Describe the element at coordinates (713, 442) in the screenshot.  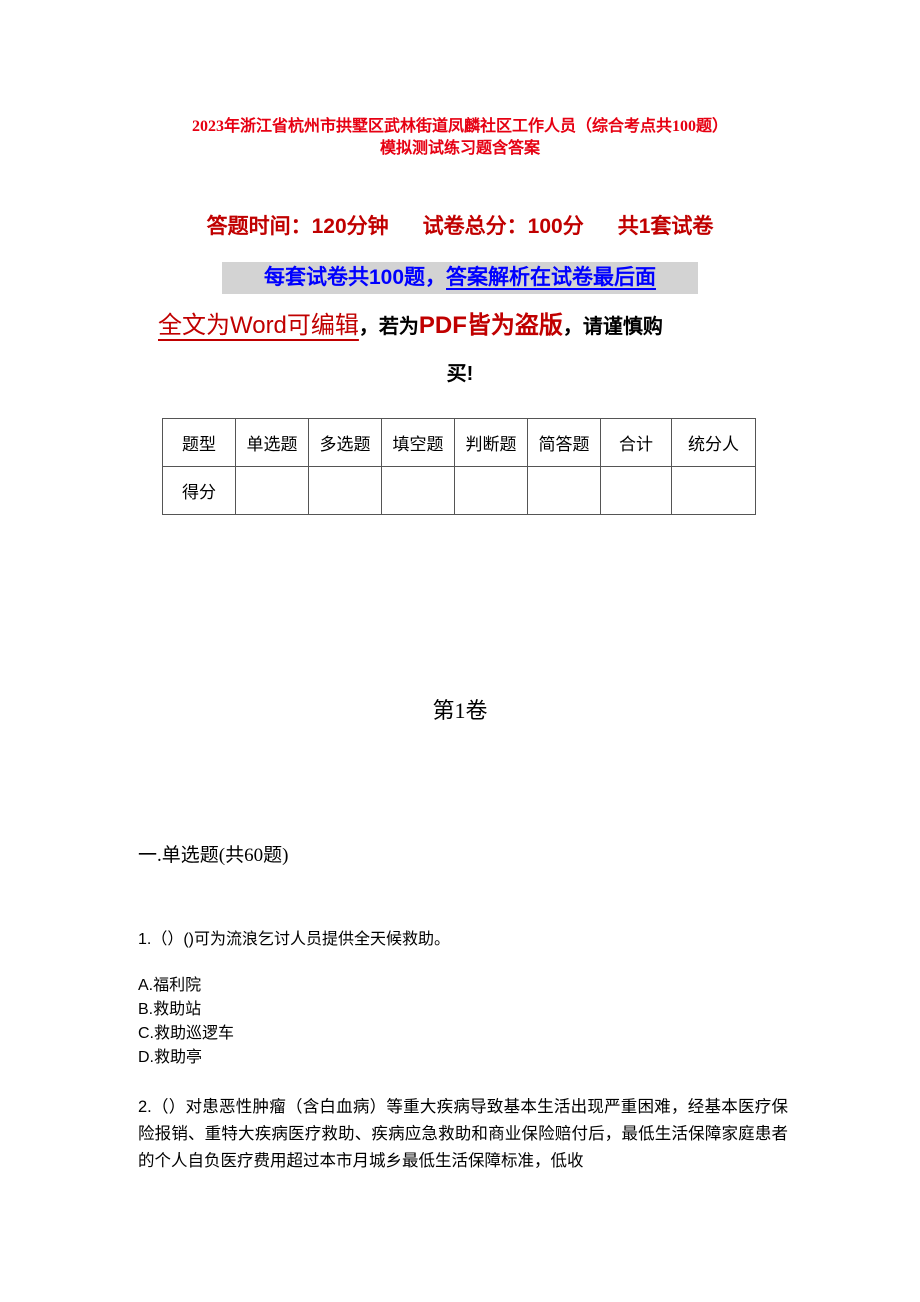
I see `header-cell: 统分人` at that location.